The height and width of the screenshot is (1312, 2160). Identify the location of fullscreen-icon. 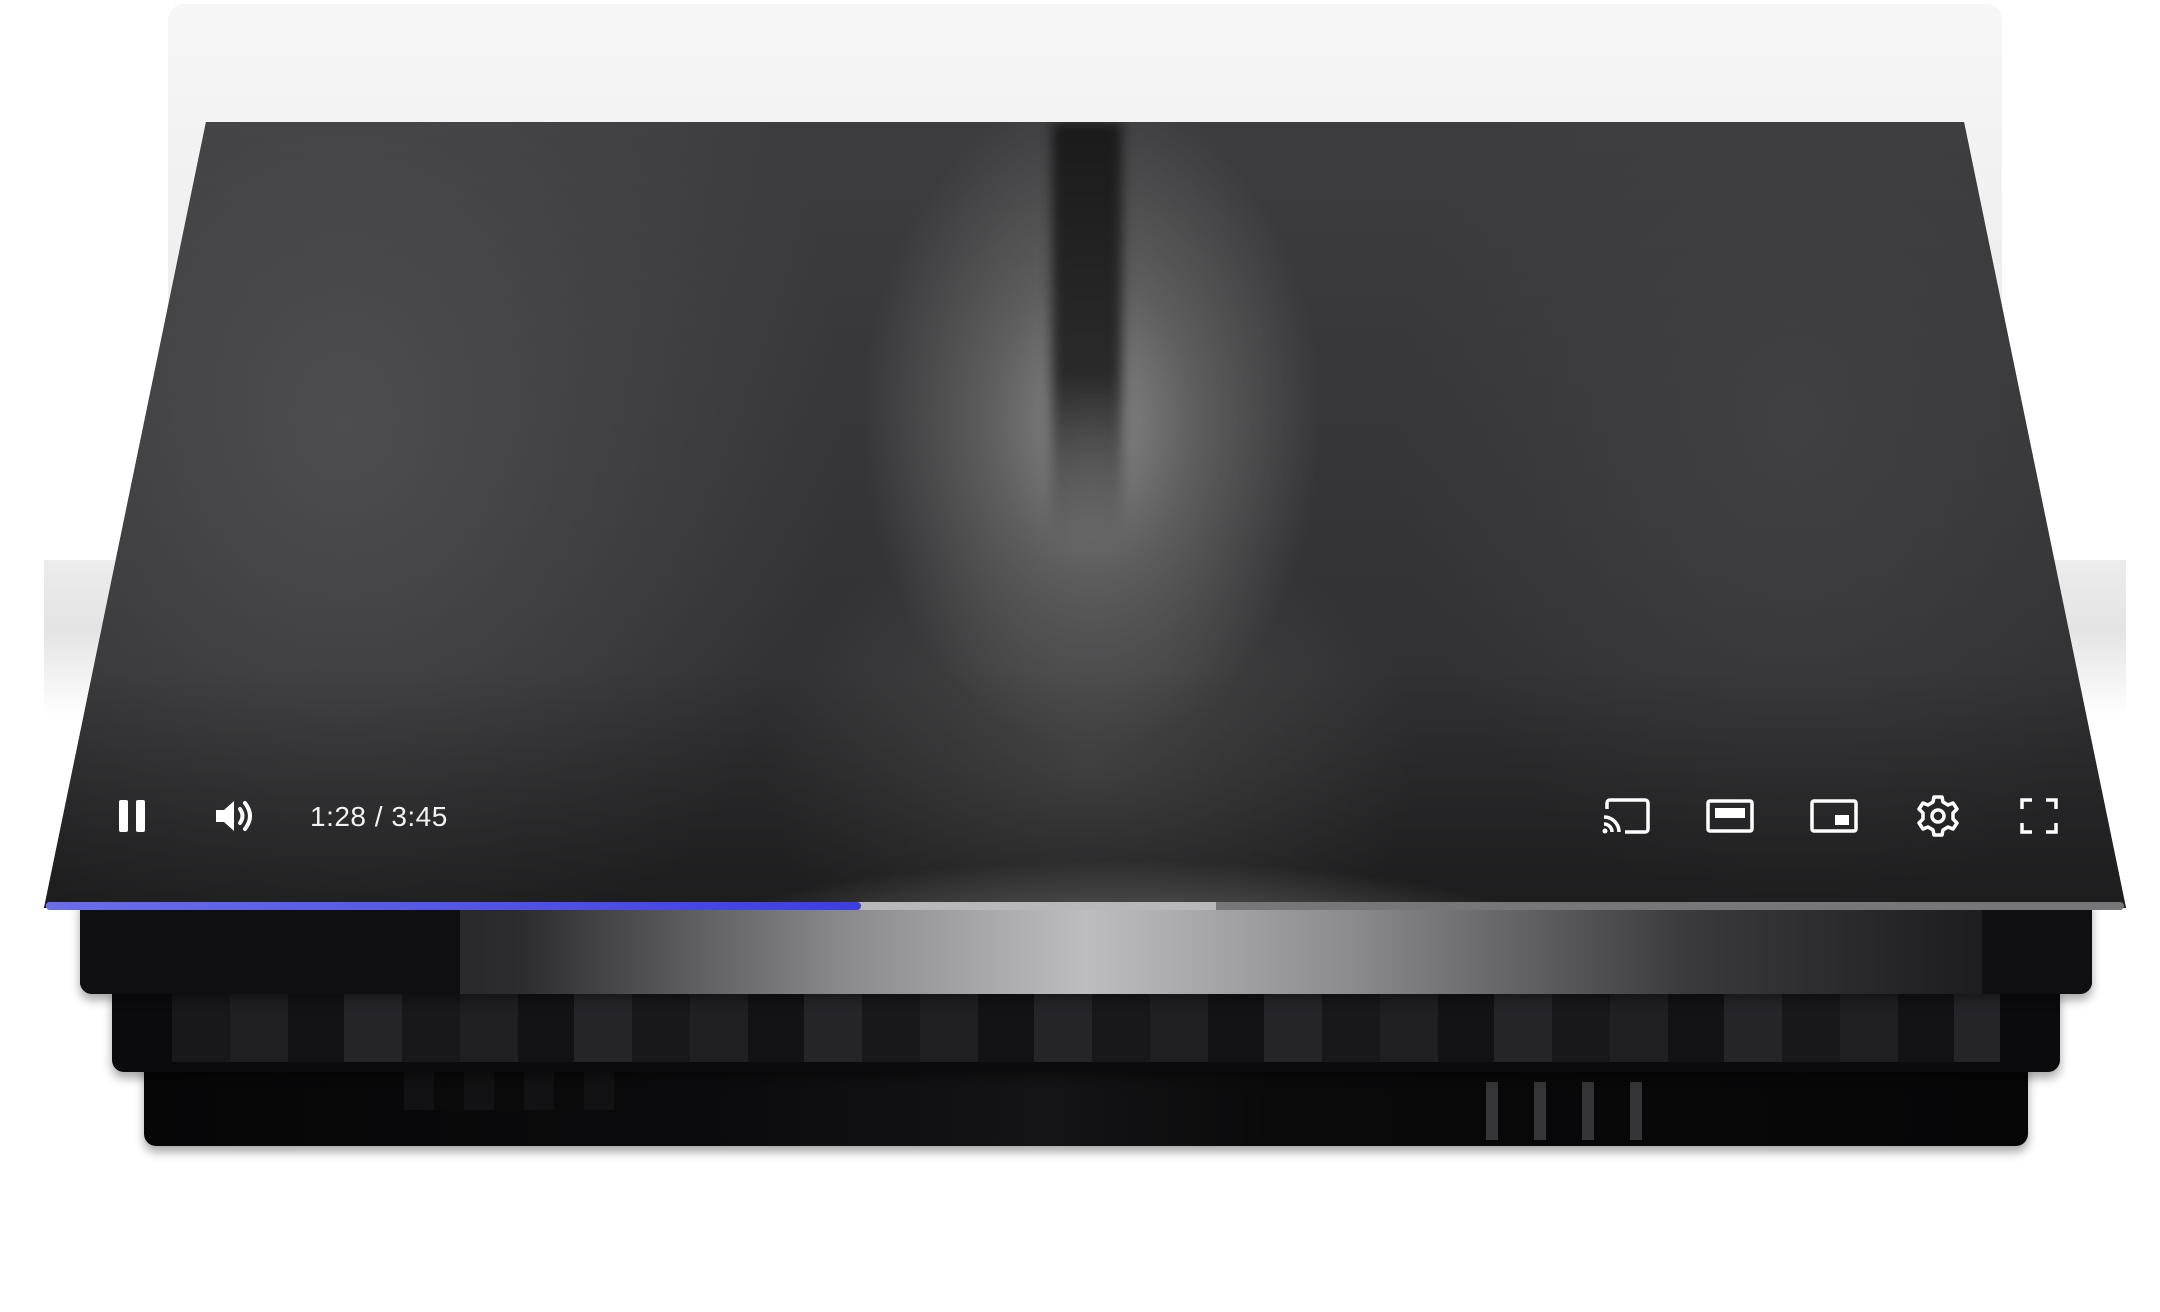
(2039, 816).